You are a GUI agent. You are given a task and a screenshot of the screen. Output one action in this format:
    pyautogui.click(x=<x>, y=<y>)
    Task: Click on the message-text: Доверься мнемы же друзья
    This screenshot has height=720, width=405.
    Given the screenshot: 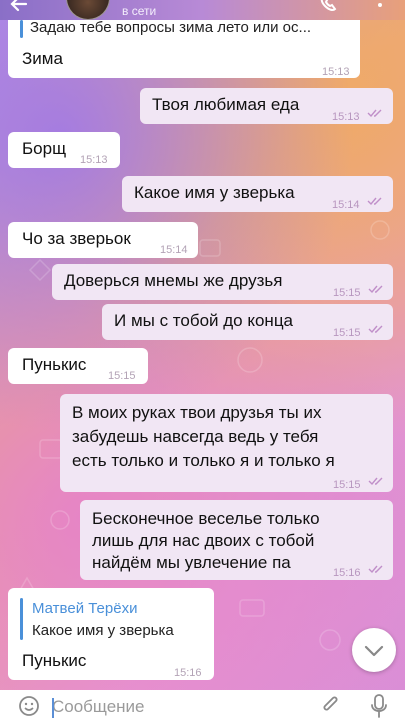 What is the action you would take?
    pyautogui.click(x=173, y=280)
    